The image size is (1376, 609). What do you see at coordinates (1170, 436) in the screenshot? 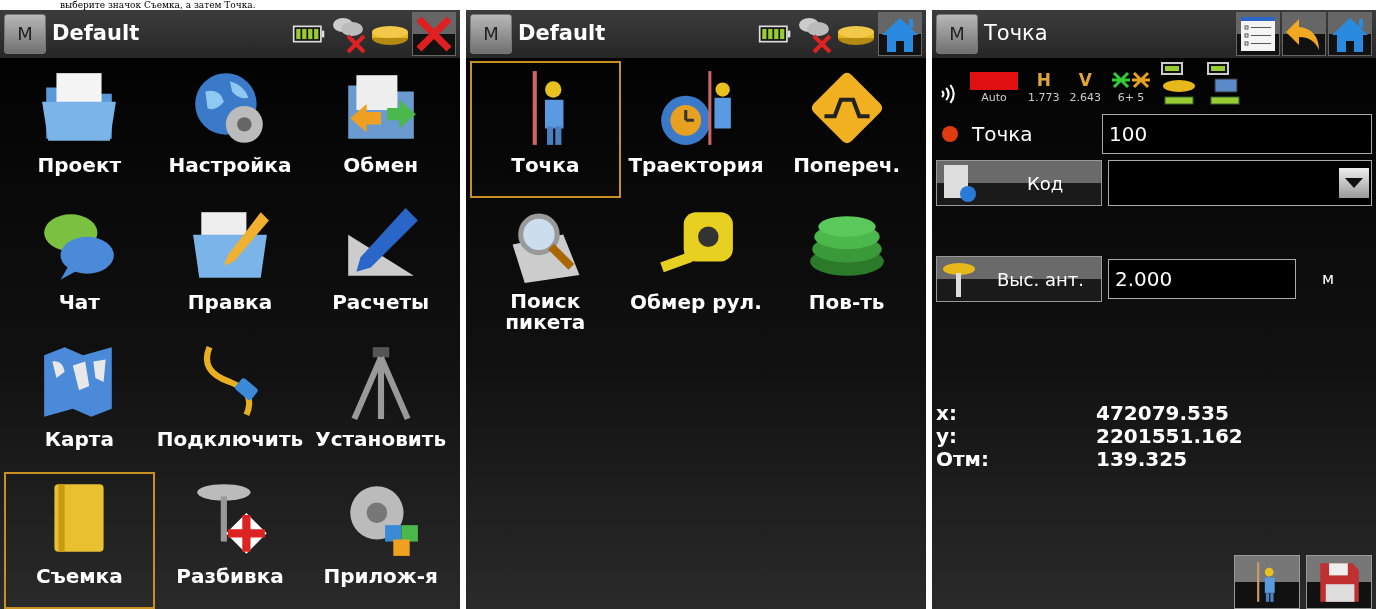
I see `coord-value: 2201551.162` at bounding box center [1170, 436].